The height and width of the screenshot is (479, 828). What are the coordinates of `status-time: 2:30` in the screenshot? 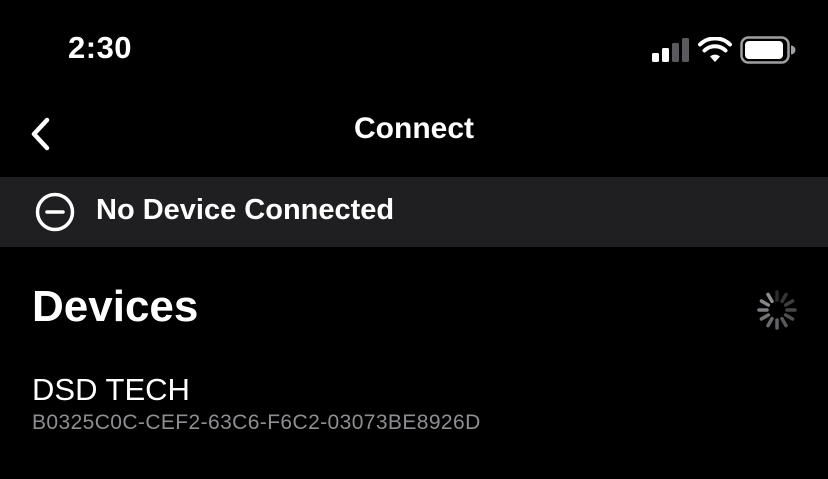 It's located at (100, 47).